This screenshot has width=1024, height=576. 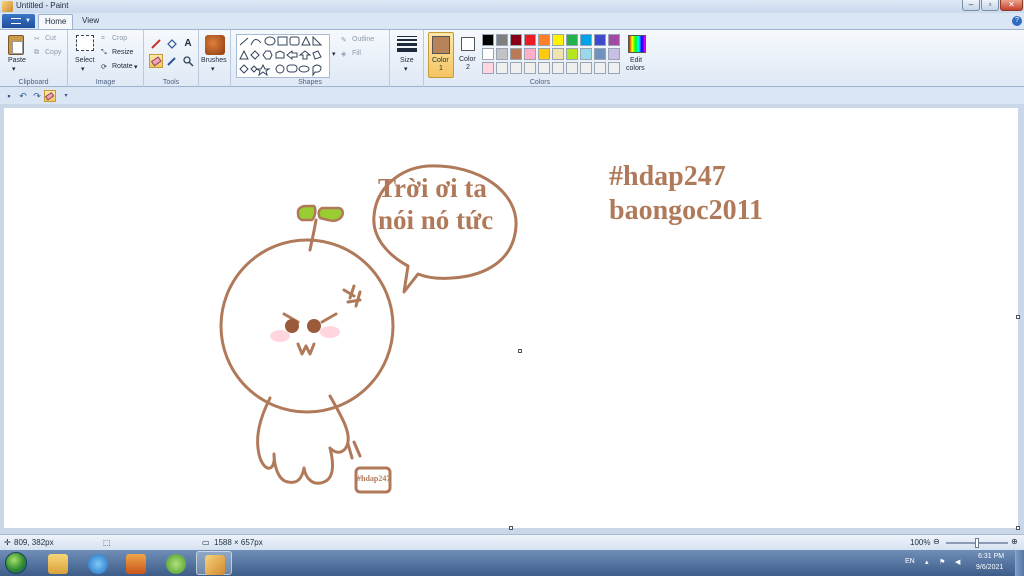 I want to click on size-button: Size, so click(x=407, y=60).